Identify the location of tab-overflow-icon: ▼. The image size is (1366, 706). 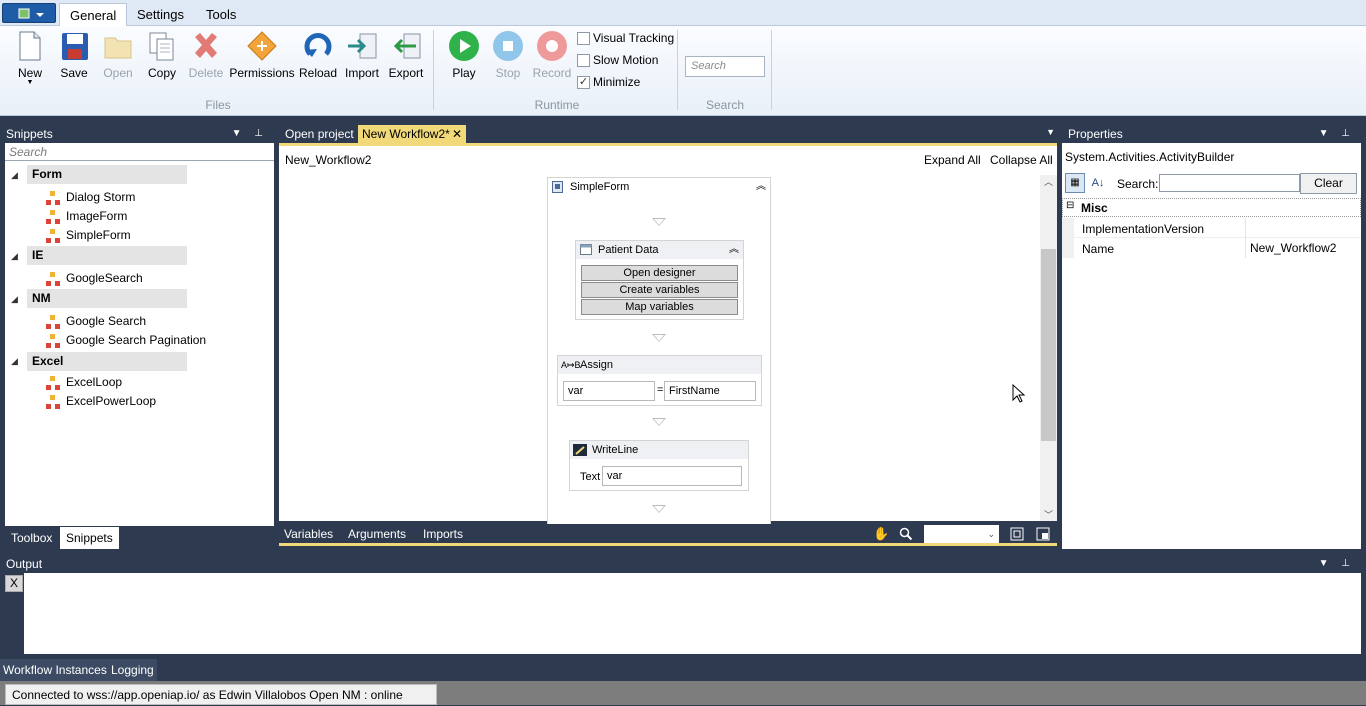
(1050, 132).